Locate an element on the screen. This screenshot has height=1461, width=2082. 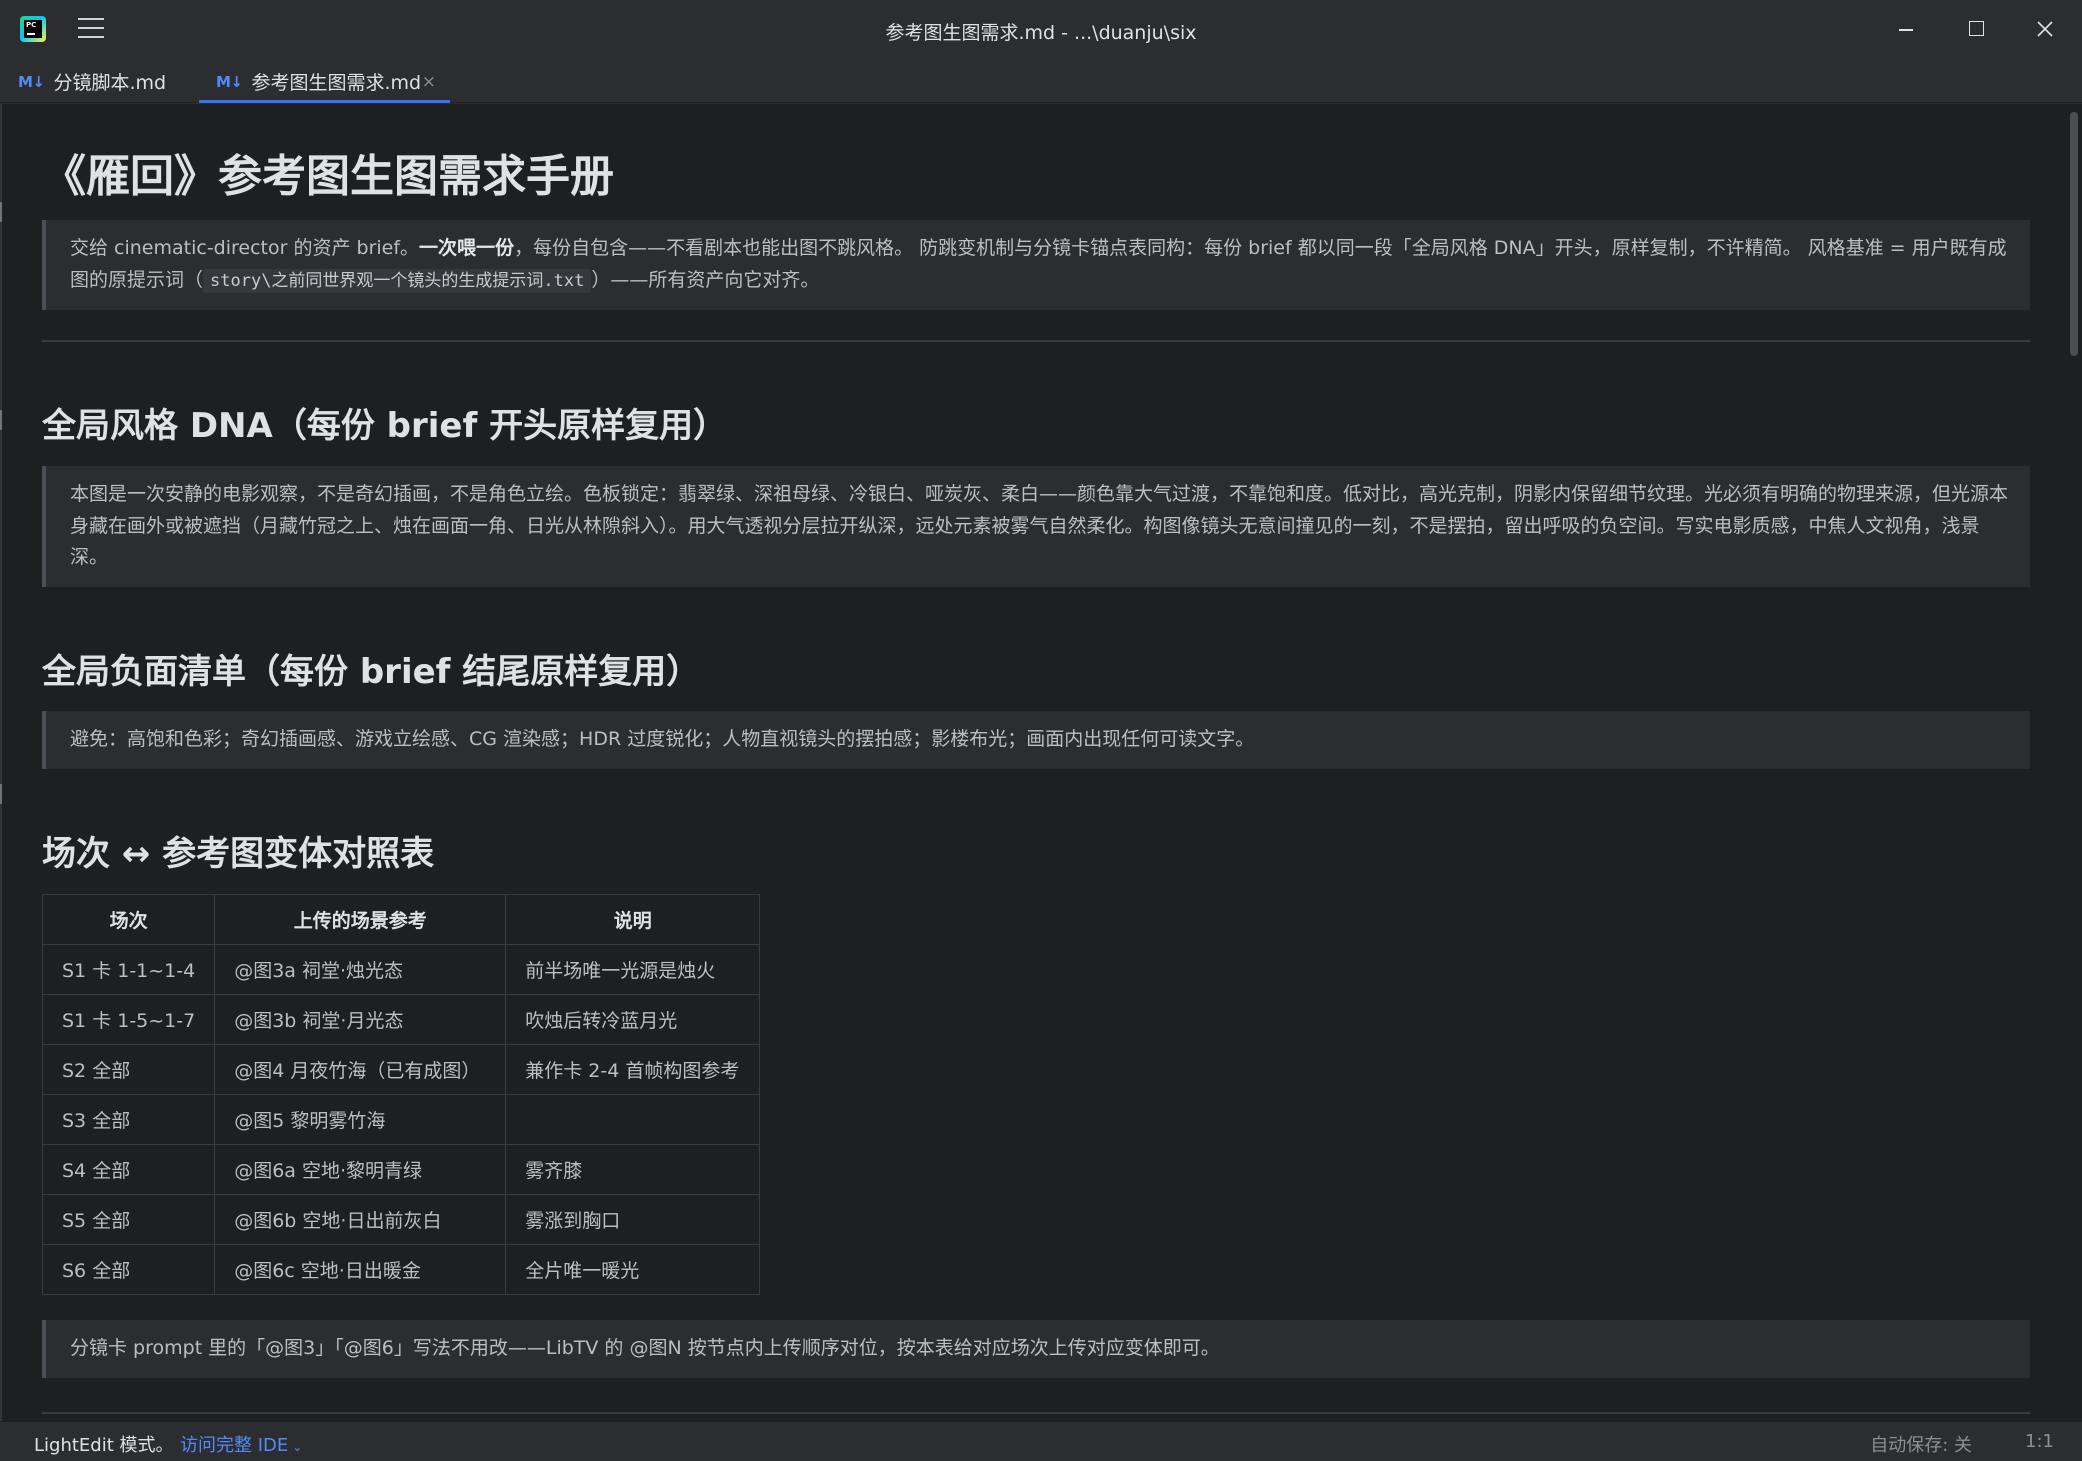
tab-label: 分镜脚本.md is located at coordinates (110, 83).